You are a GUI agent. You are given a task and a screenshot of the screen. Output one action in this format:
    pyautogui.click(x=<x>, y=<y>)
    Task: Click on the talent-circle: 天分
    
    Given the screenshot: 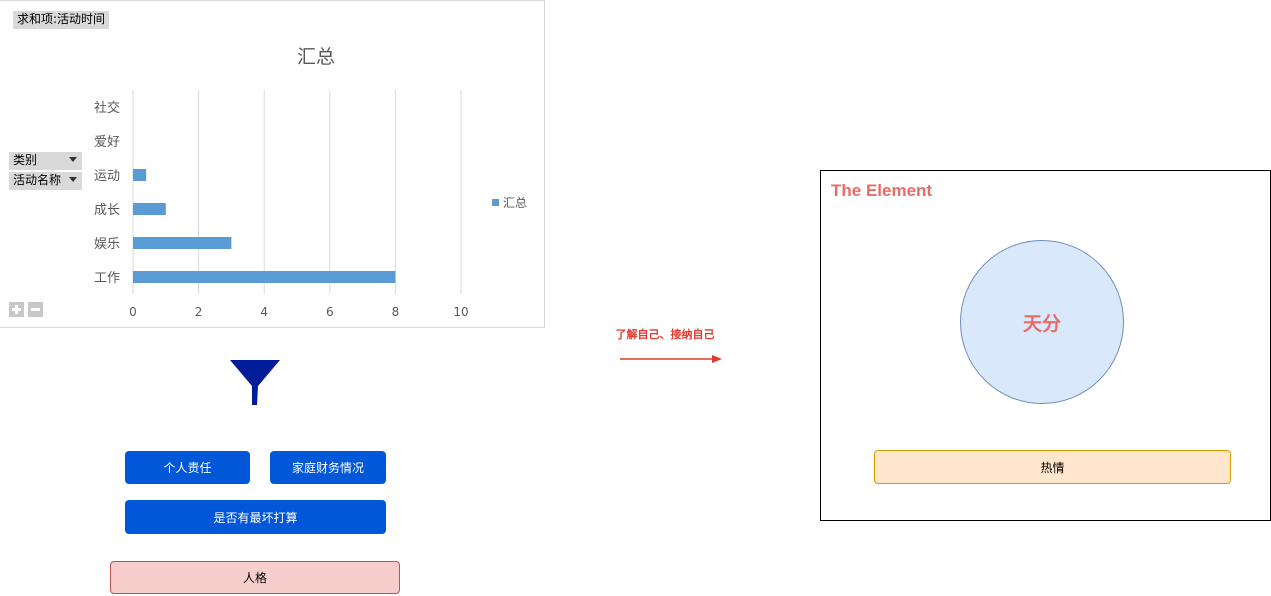 What is the action you would take?
    pyautogui.click(x=1042, y=322)
    